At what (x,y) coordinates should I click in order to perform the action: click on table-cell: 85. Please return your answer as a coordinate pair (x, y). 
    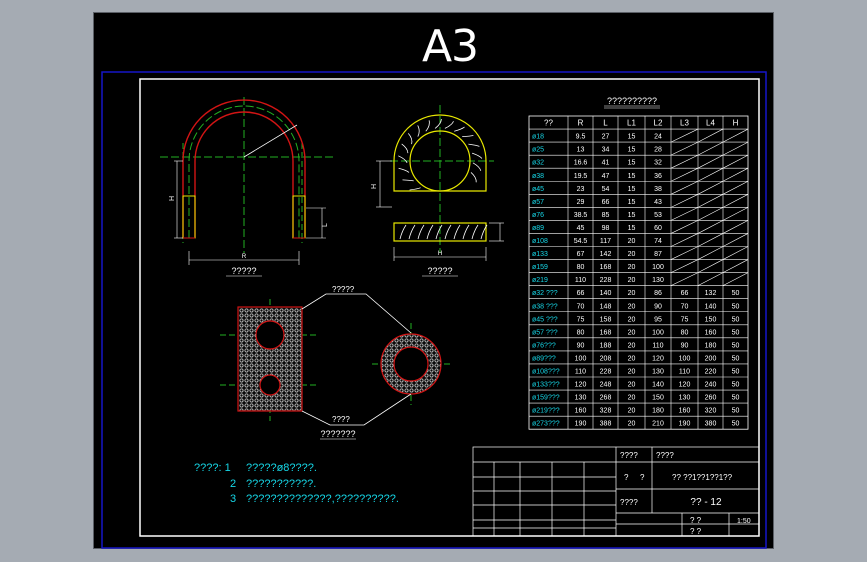
    Looking at the image, I should click on (606, 215).